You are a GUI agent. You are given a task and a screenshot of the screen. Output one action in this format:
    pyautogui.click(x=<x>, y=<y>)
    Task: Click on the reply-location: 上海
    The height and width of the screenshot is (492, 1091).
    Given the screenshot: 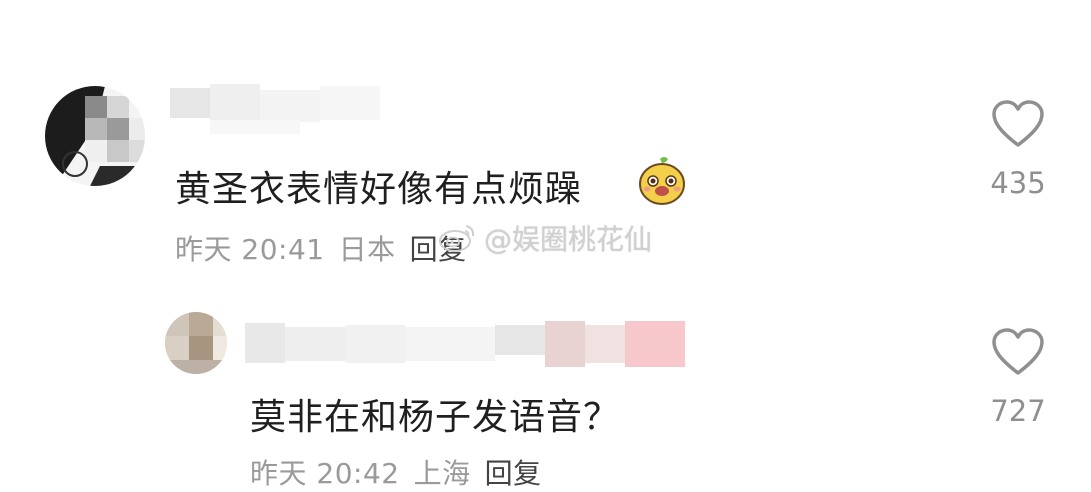 What is the action you would take?
    pyautogui.click(x=442, y=473)
    